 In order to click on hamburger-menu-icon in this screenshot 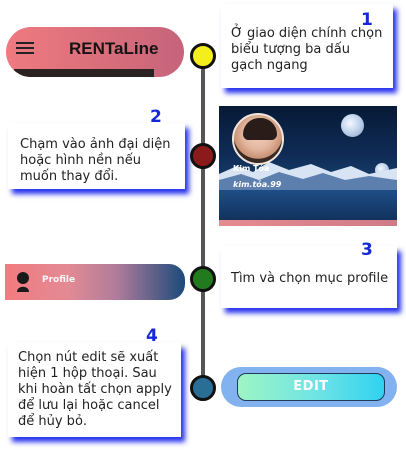, I will do `click(25, 48)`.